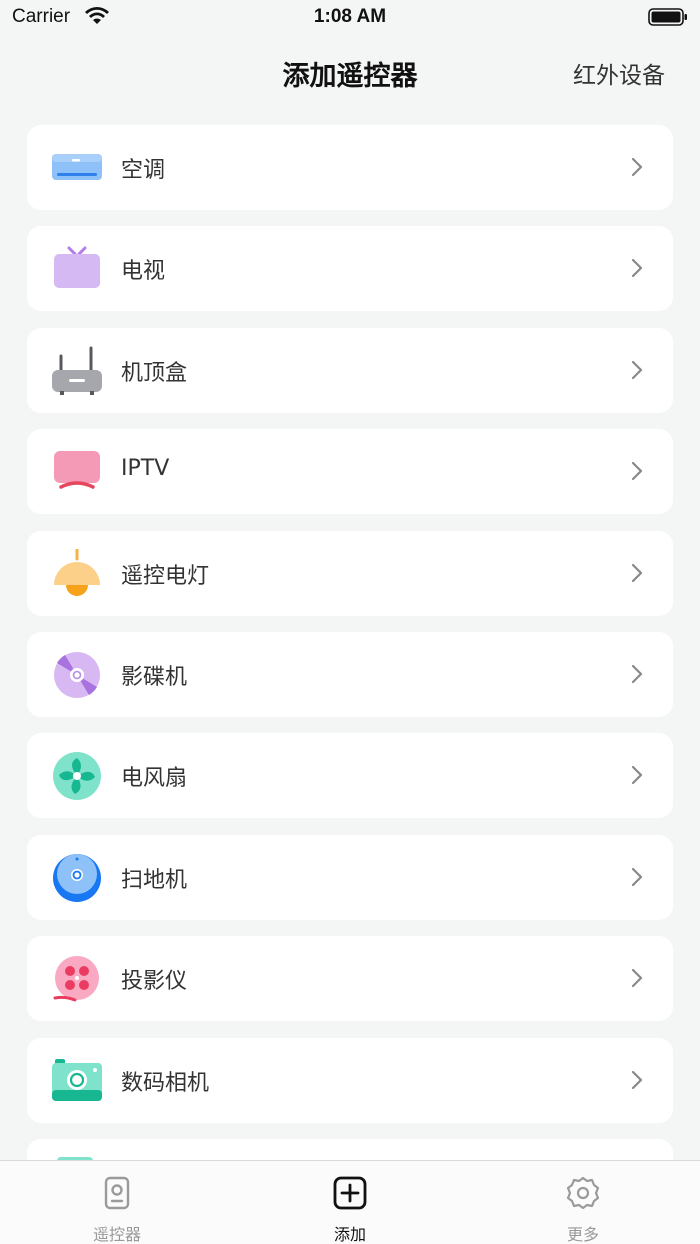  I want to click on tab-bar: 遥控器 添加 更多, so click(350, 1202).